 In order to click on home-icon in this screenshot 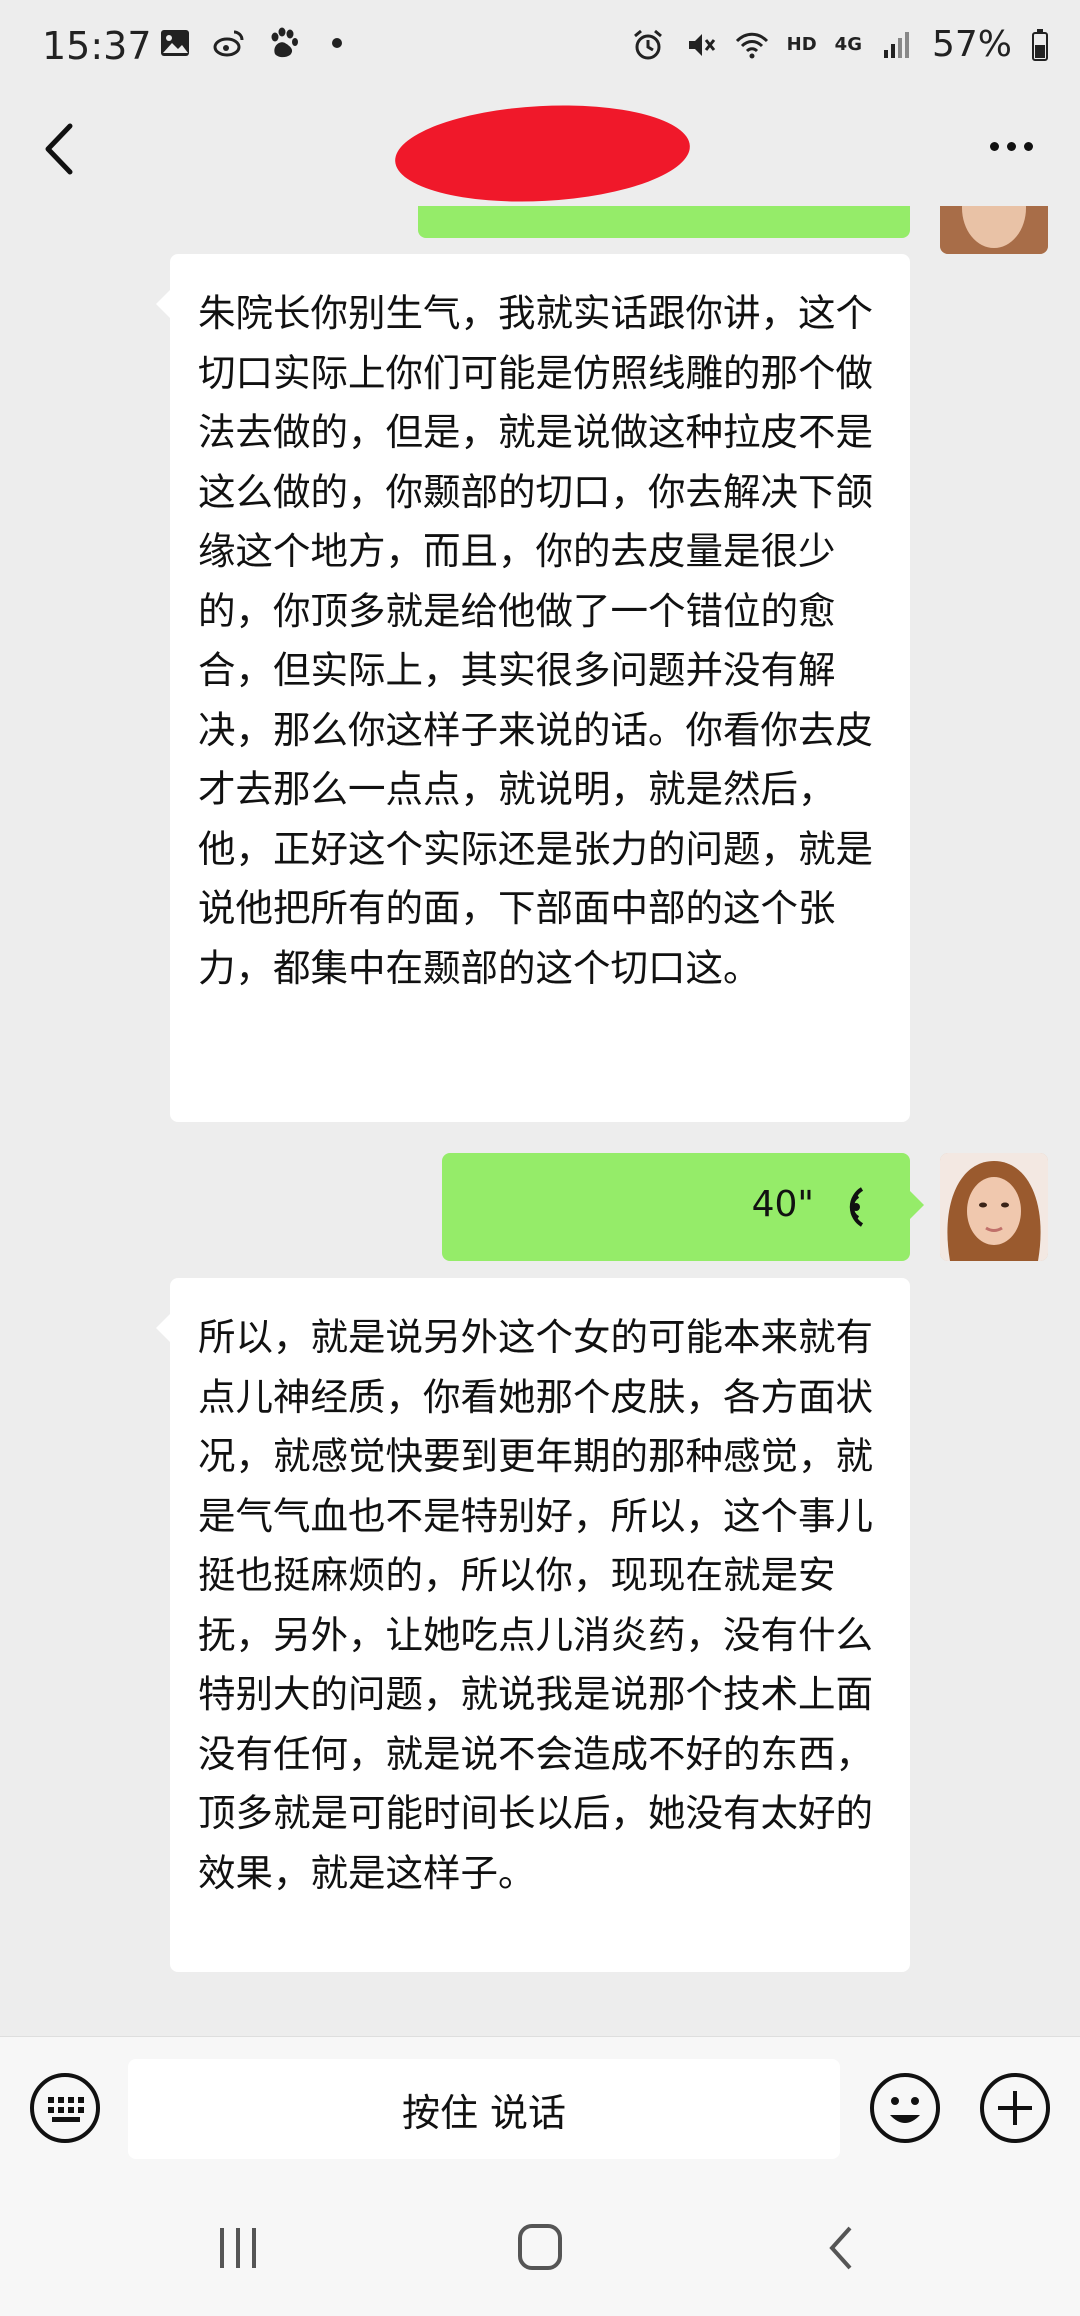, I will do `click(540, 2248)`.